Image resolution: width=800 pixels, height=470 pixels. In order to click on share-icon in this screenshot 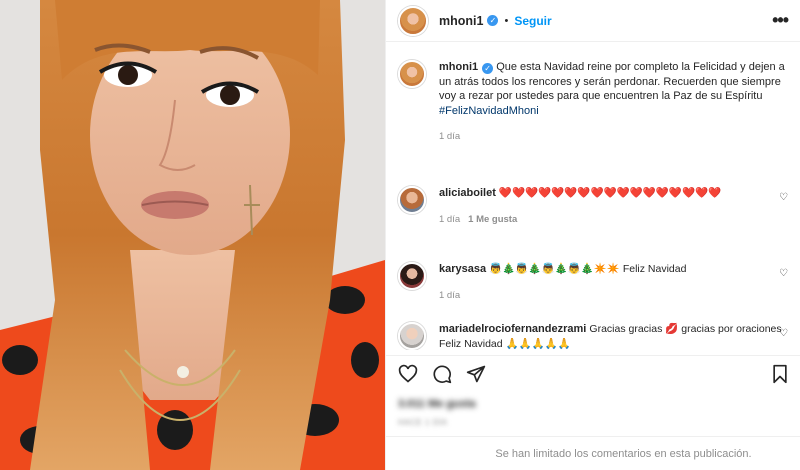, I will do `click(476, 374)`.